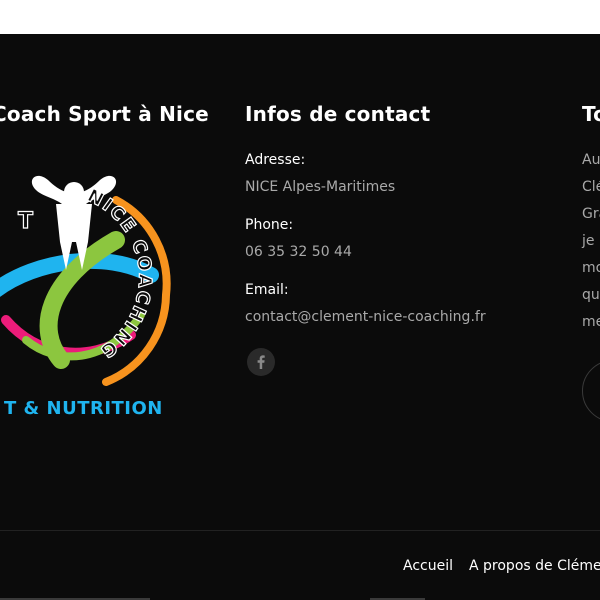  What do you see at coordinates (267, 290) in the screenshot?
I see `email-label: Email:` at bounding box center [267, 290].